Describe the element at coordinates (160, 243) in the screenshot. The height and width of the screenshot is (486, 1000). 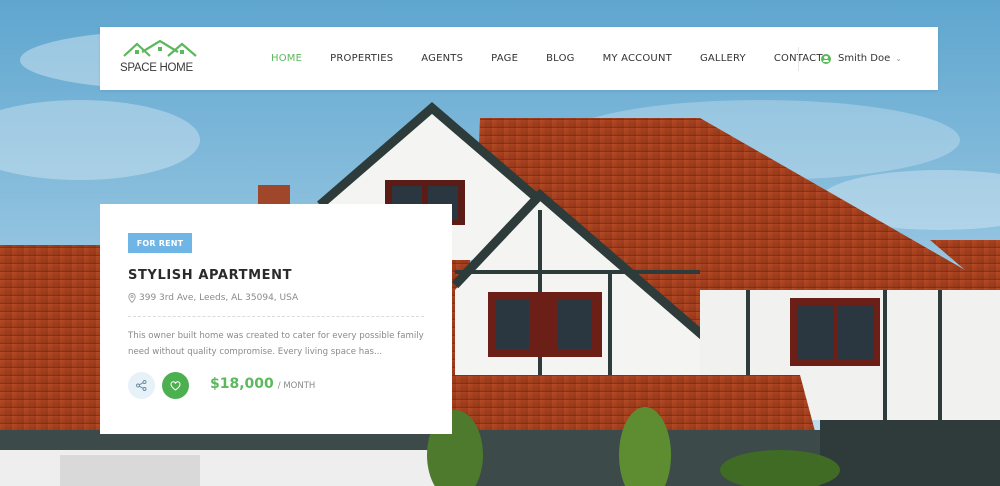
I see `status-badge: FOR RENT` at that location.